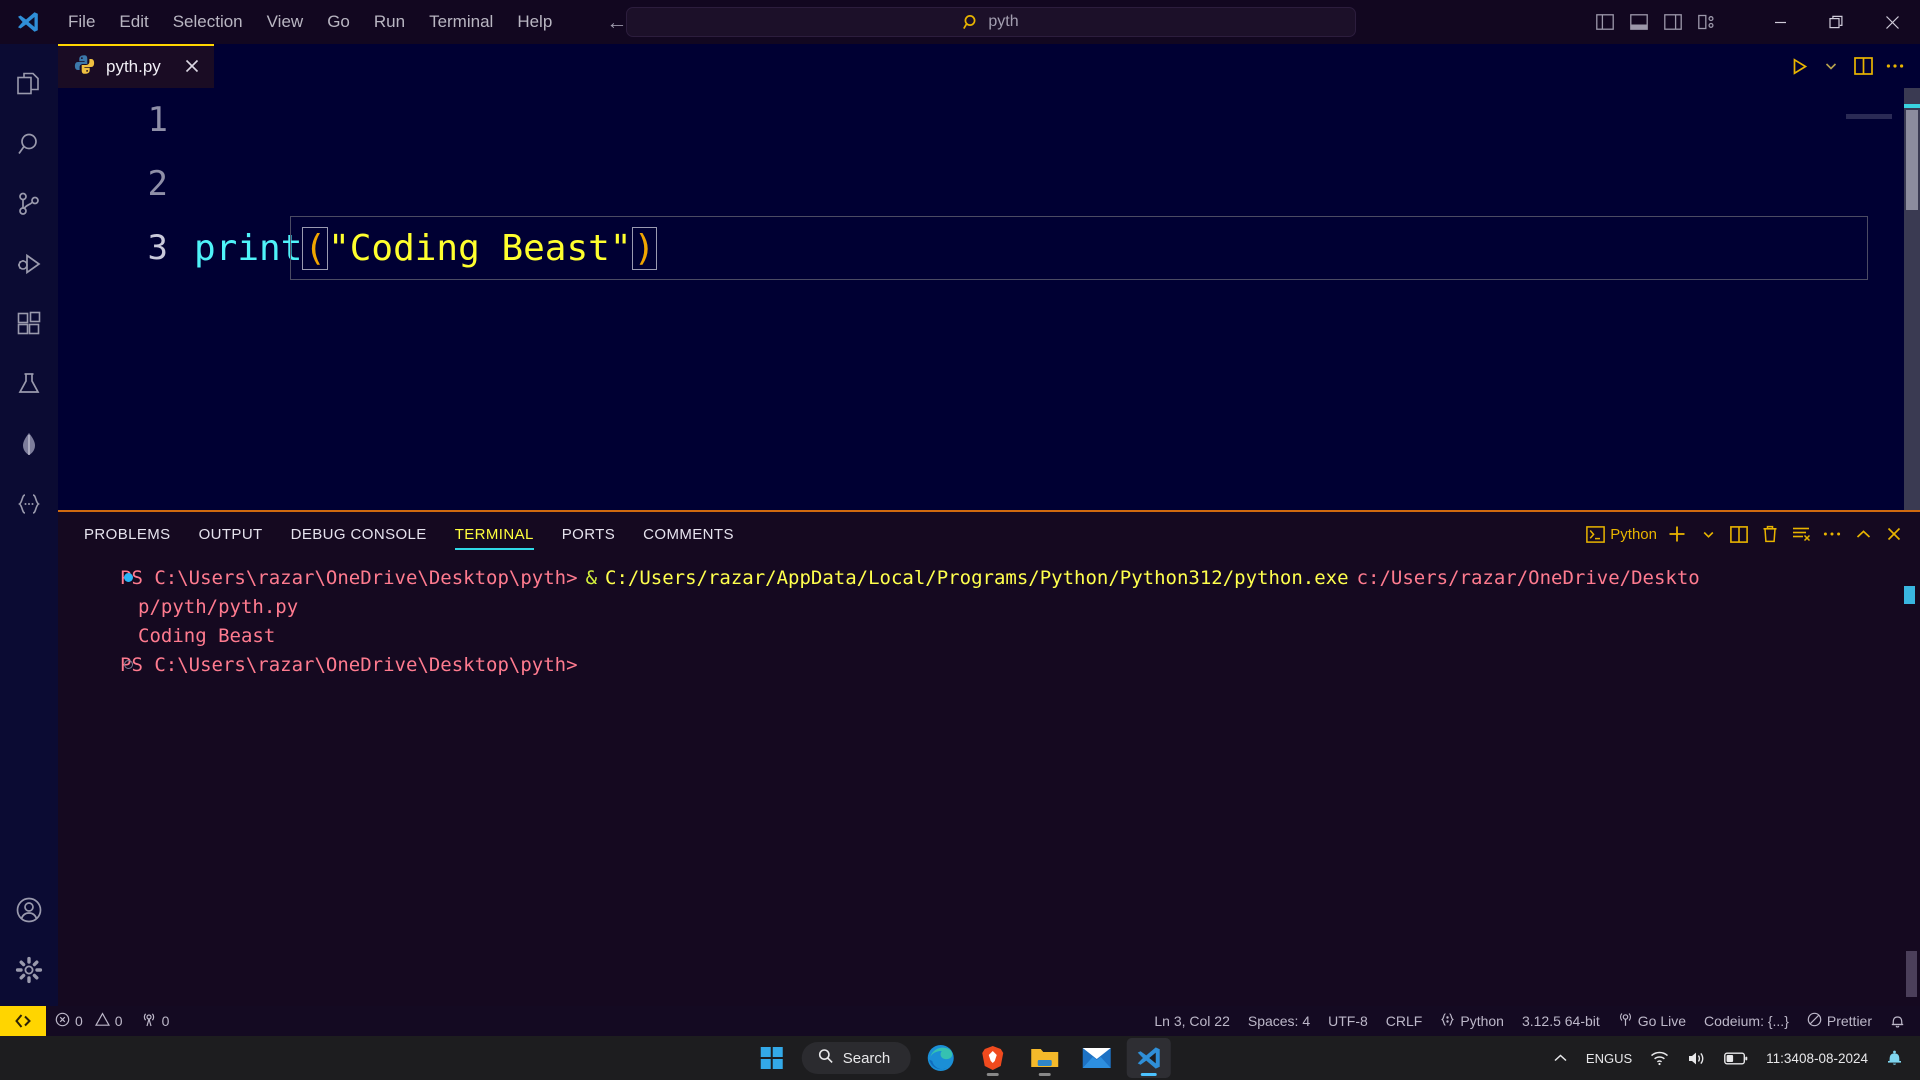 The width and height of the screenshot is (1920, 1080). I want to click on sidebar-item-testing, so click(29, 384).